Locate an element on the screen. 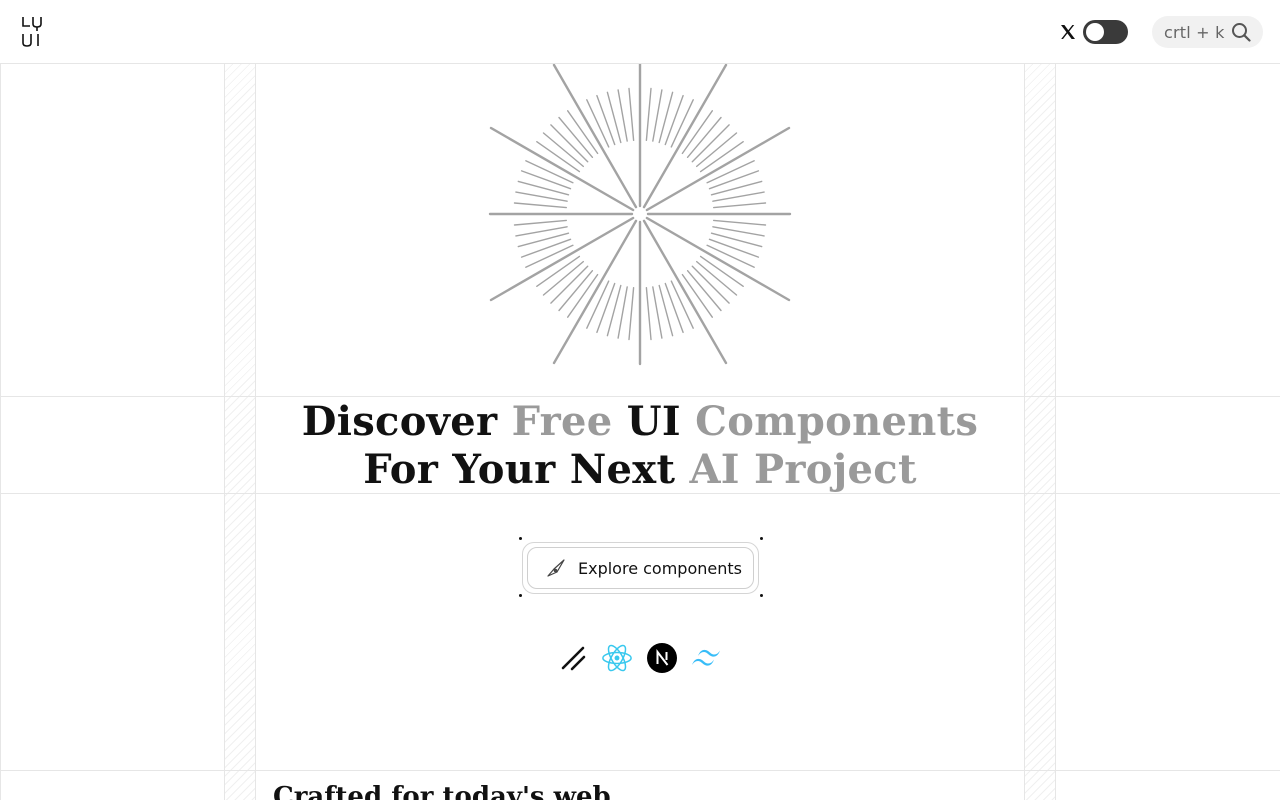 The width and height of the screenshot is (1280, 800). explore-cta-frame: Explore components is located at coordinates (641, 568).